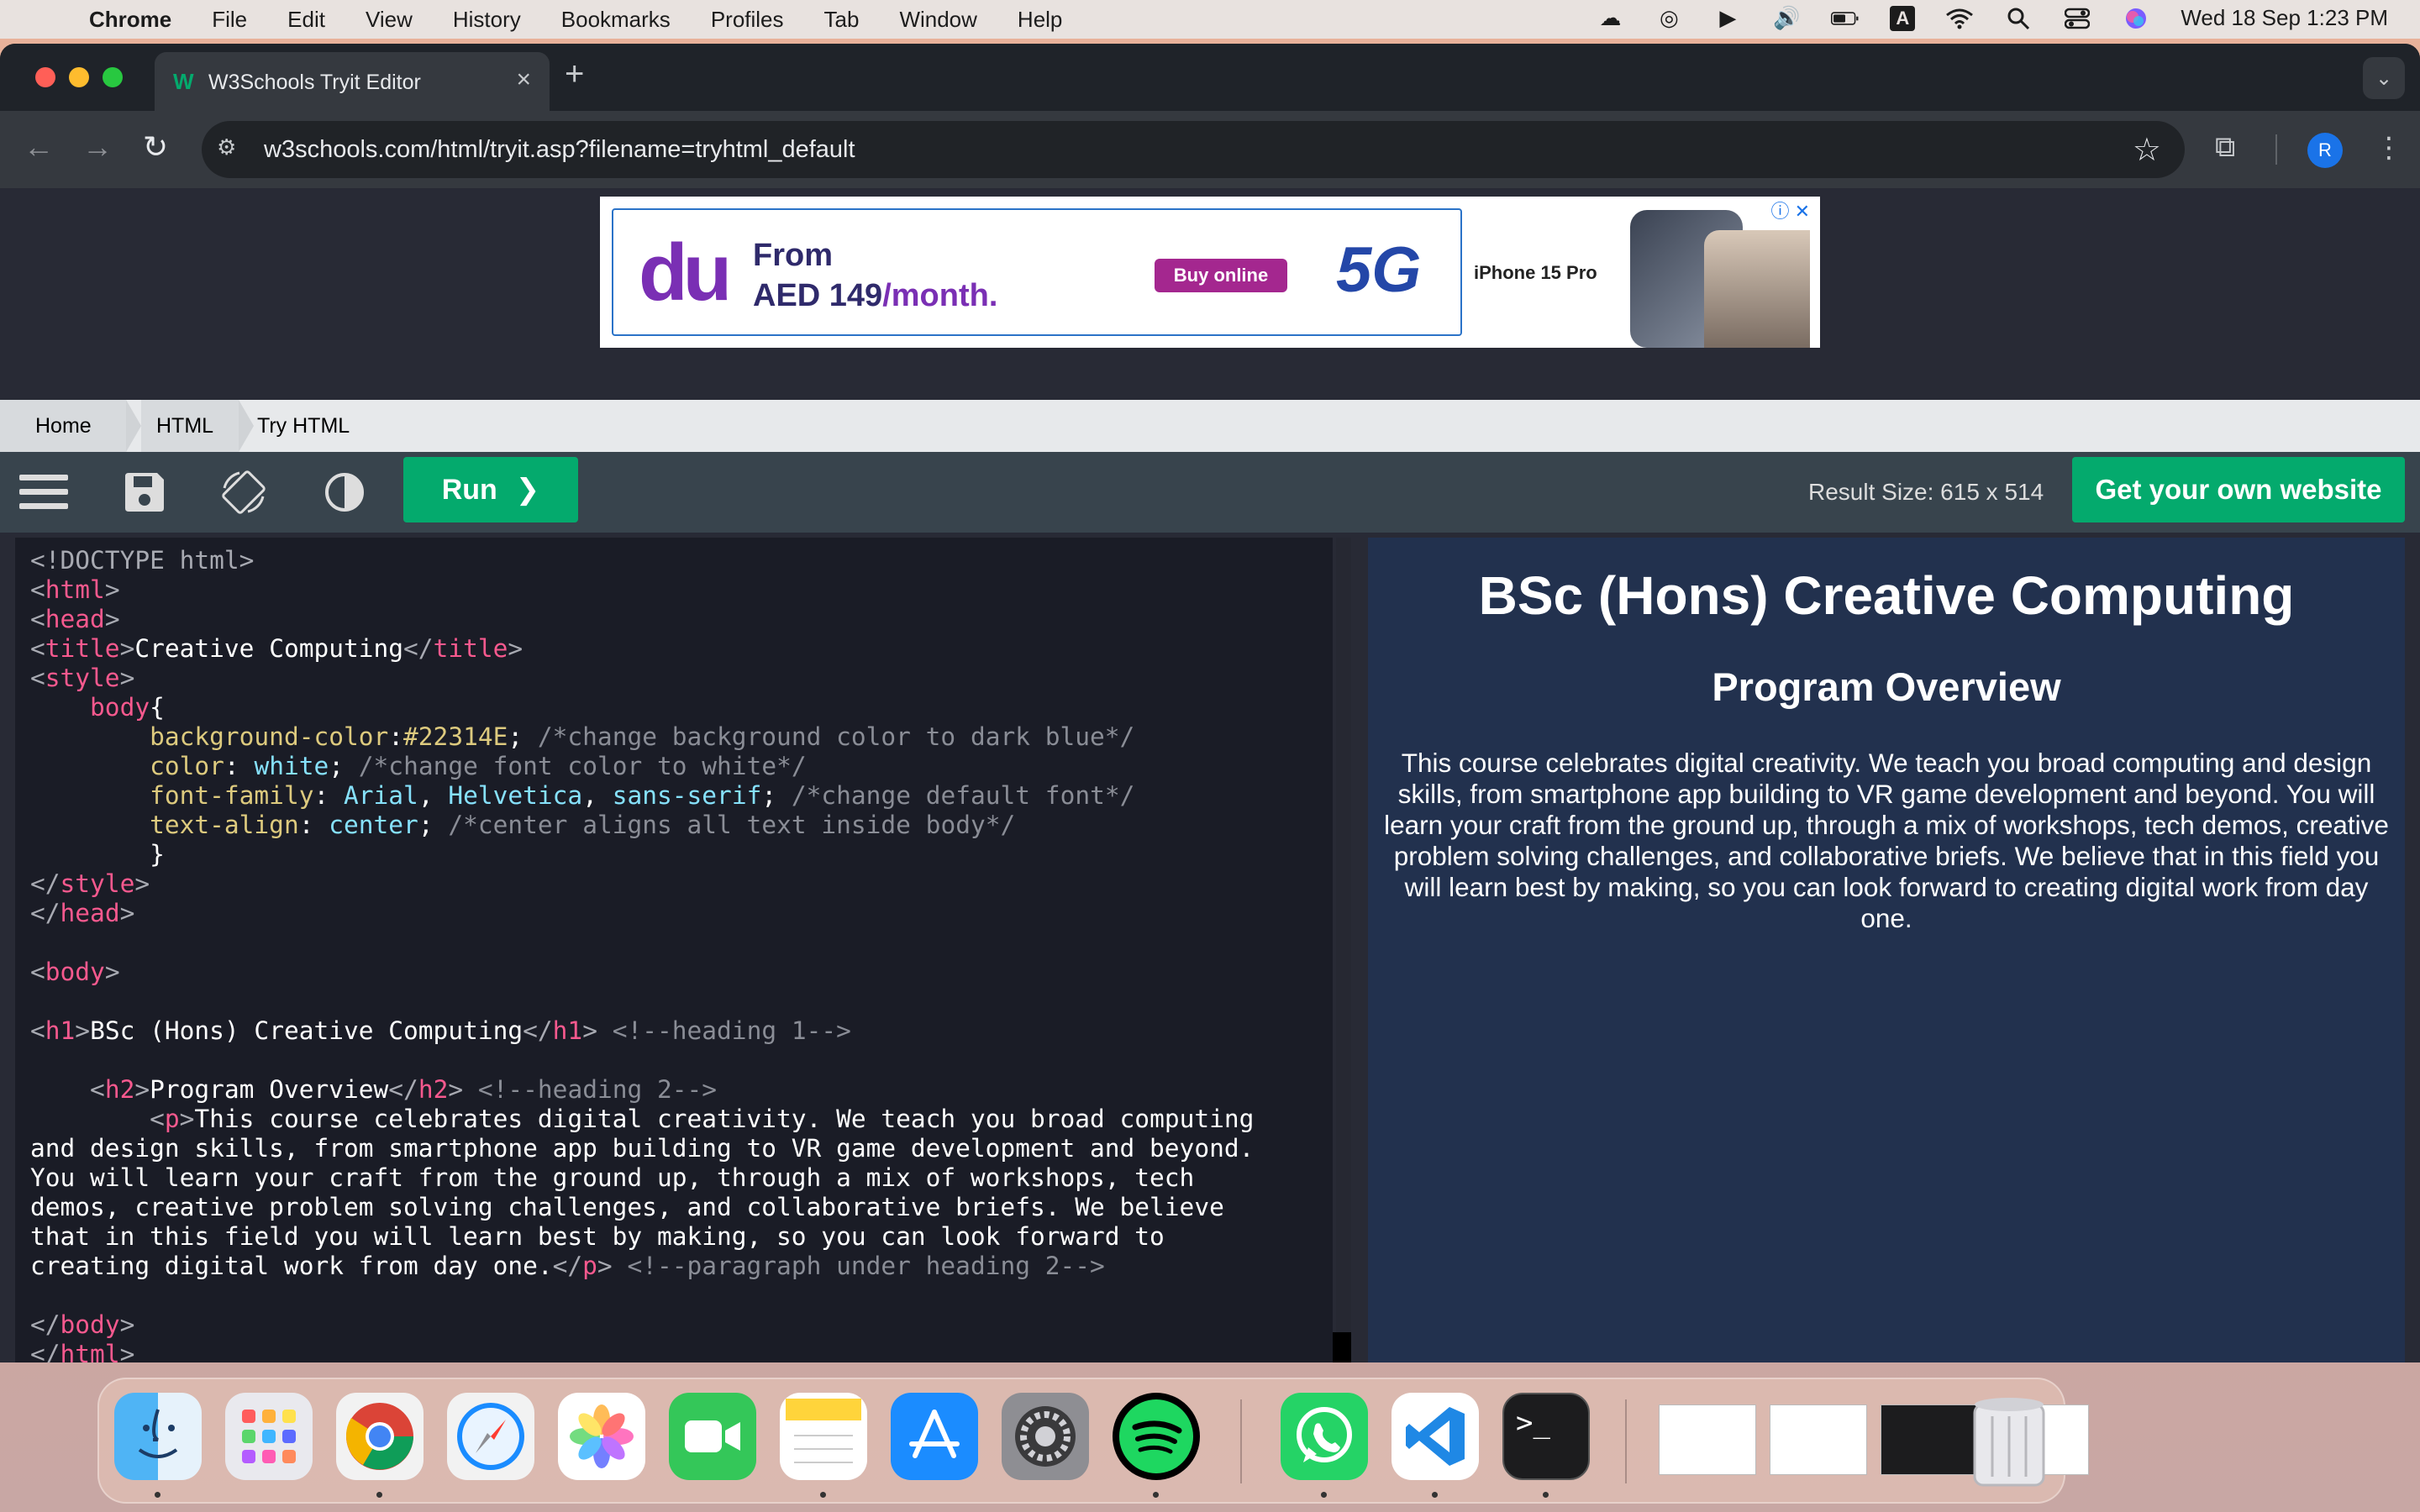 The image size is (2420, 1512). I want to click on forward-arrow-icon: →, so click(97, 147).